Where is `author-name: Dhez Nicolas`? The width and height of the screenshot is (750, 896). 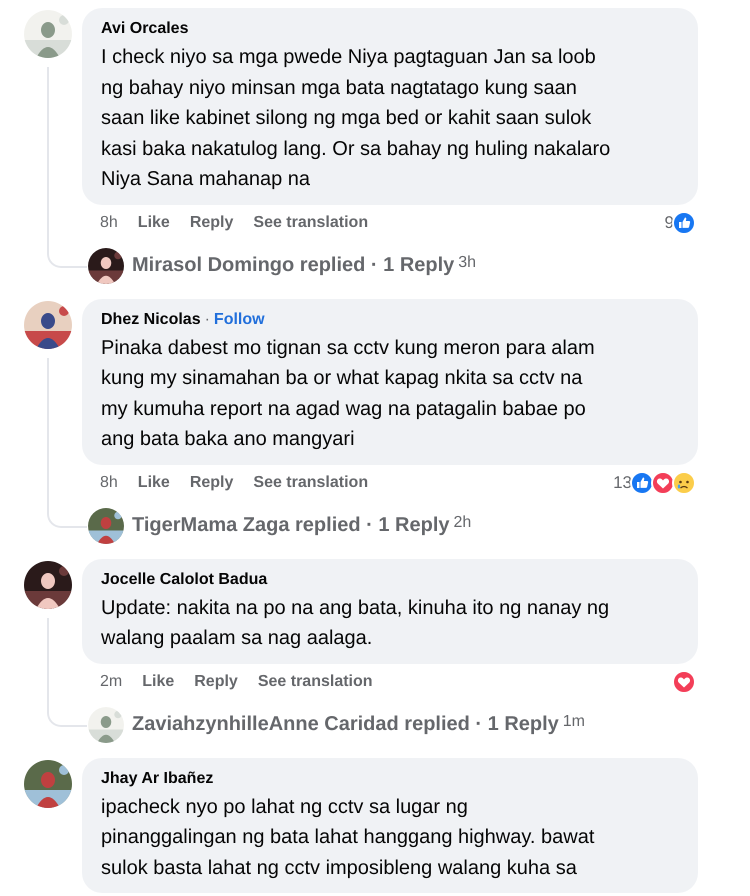
author-name: Dhez Nicolas is located at coordinates (151, 319).